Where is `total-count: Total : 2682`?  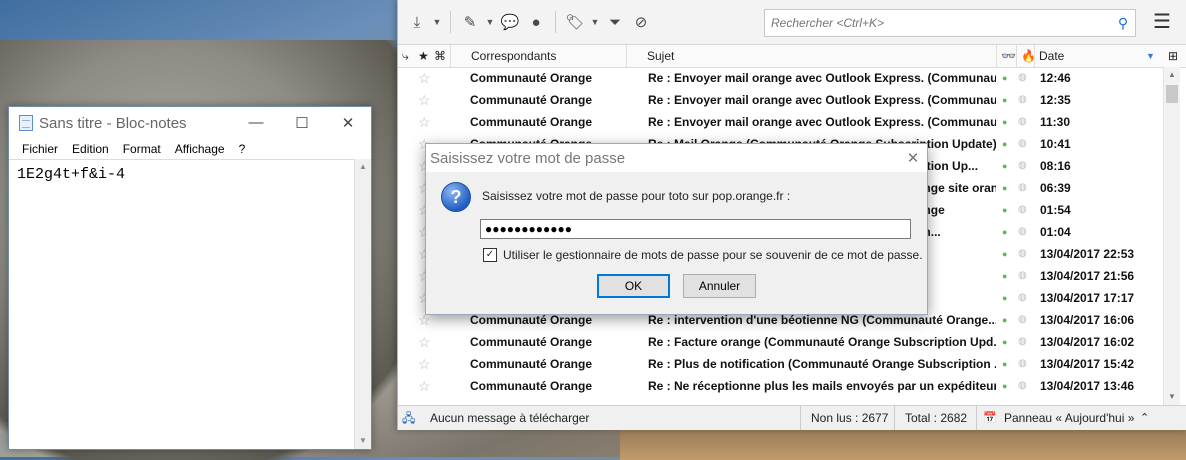 total-count: Total : 2682 is located at coordinates (930, 418).